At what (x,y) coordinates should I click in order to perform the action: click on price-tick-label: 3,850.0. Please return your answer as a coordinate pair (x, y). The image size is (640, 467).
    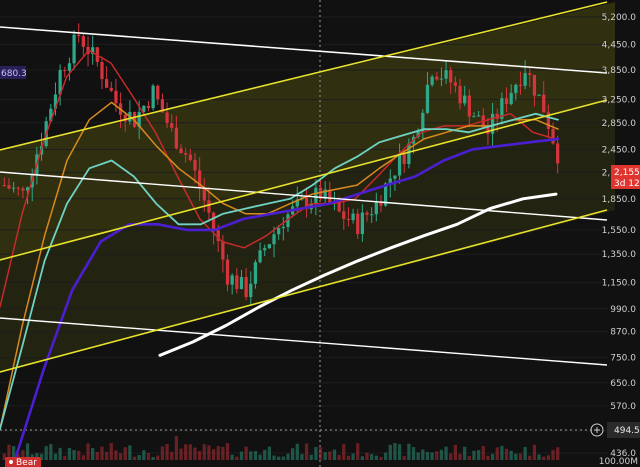
    Looking at the image, I should click on (619, 71).